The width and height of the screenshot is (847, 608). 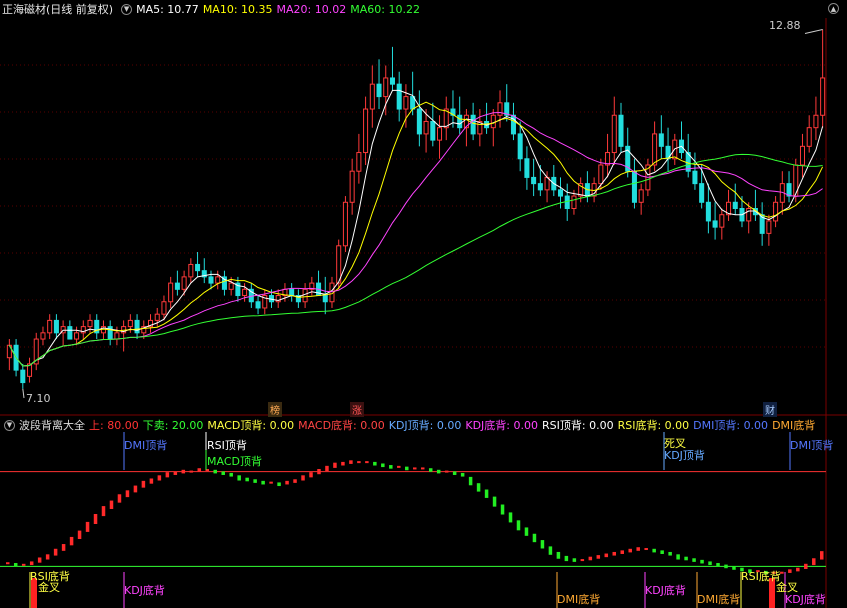 I want to click on event-tag-zhang: 涨, so click(x=357, y=409).